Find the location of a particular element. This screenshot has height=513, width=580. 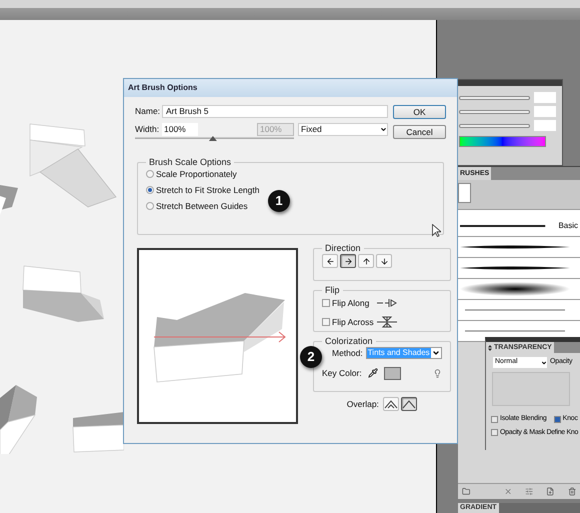

overlap-adjust-icon is located at coordinates (391, 404).